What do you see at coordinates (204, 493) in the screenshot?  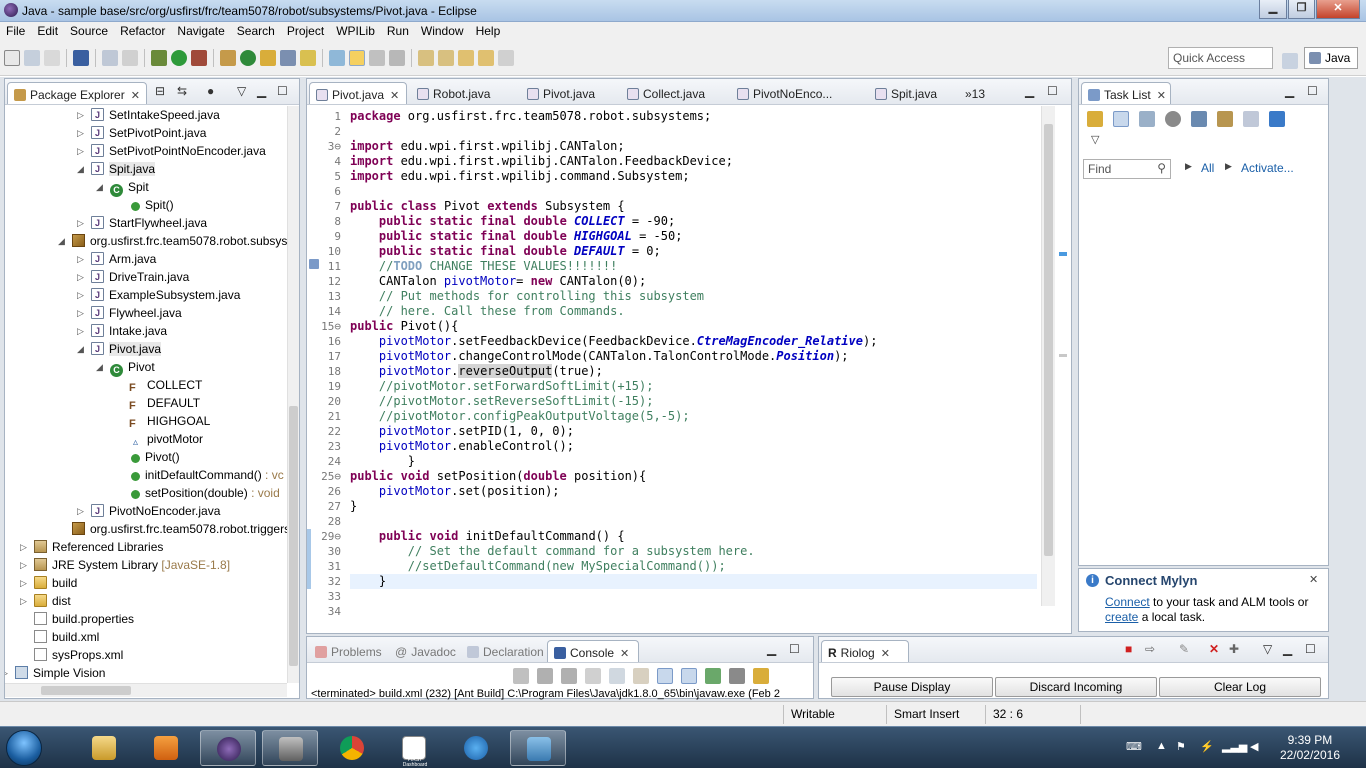 I see `tree-item: setPosition(double) : void` at bounding box center [204, 493].